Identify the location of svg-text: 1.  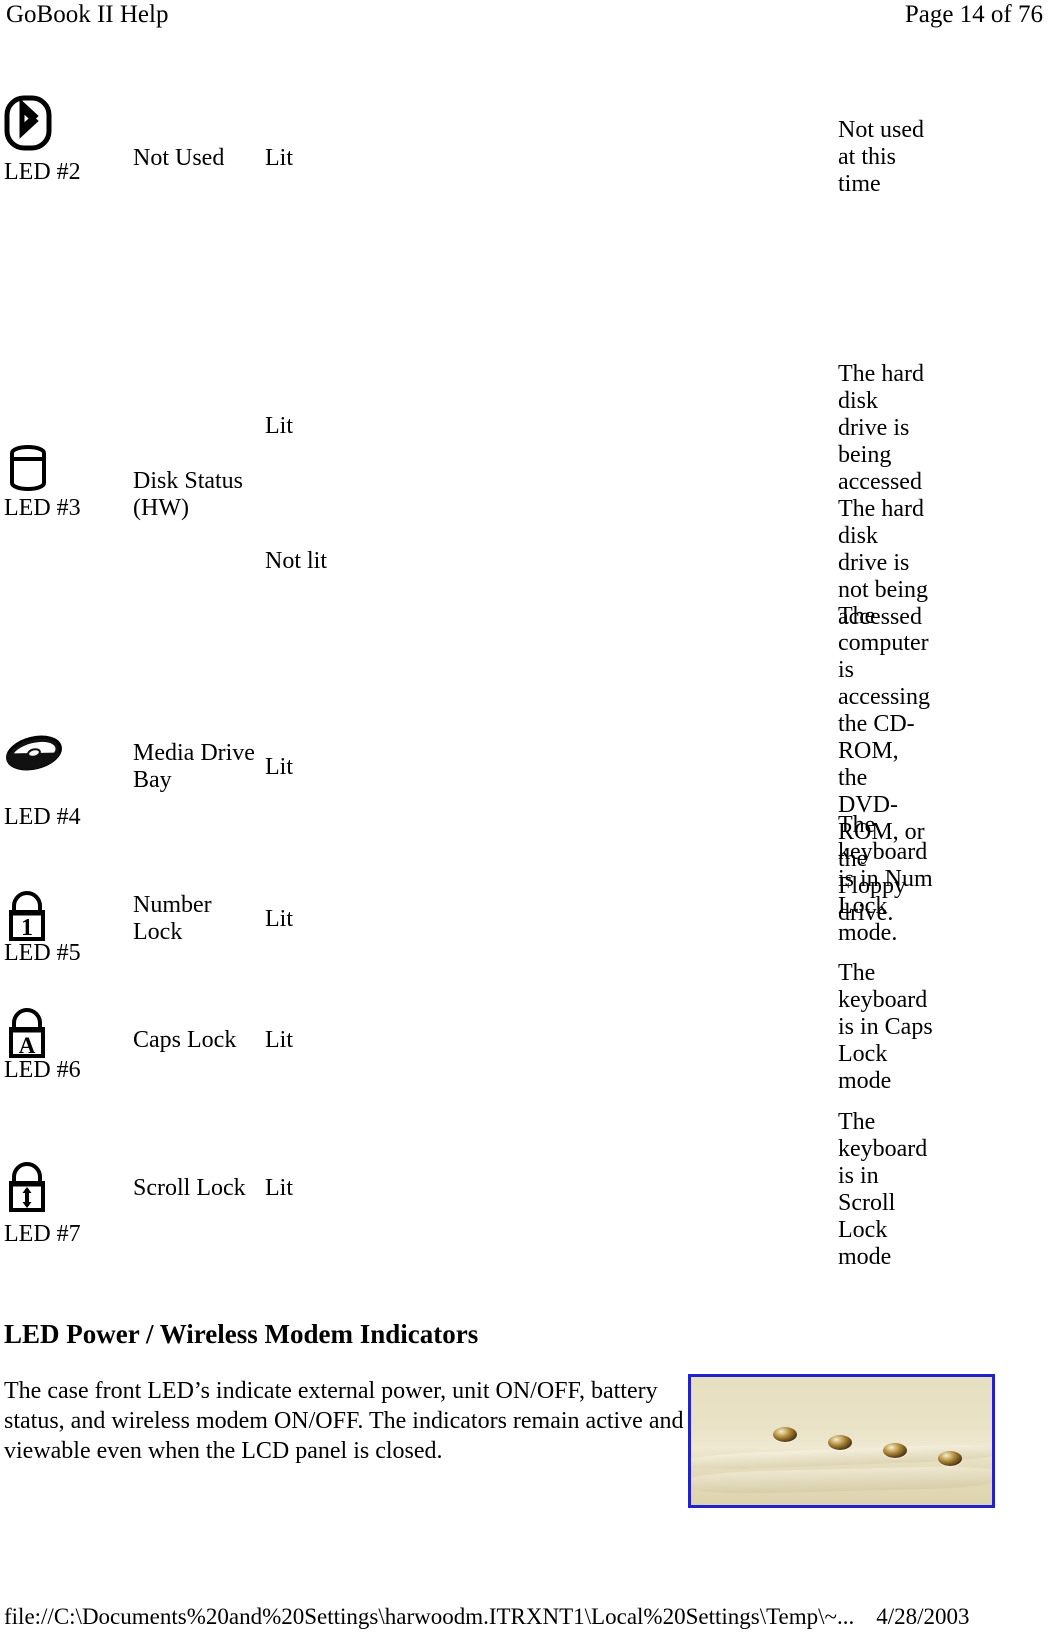
(27, 928).